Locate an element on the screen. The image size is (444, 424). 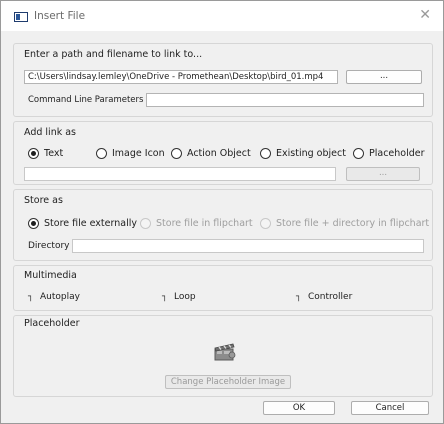
app-window-icon is located at coordinates (21, 17).